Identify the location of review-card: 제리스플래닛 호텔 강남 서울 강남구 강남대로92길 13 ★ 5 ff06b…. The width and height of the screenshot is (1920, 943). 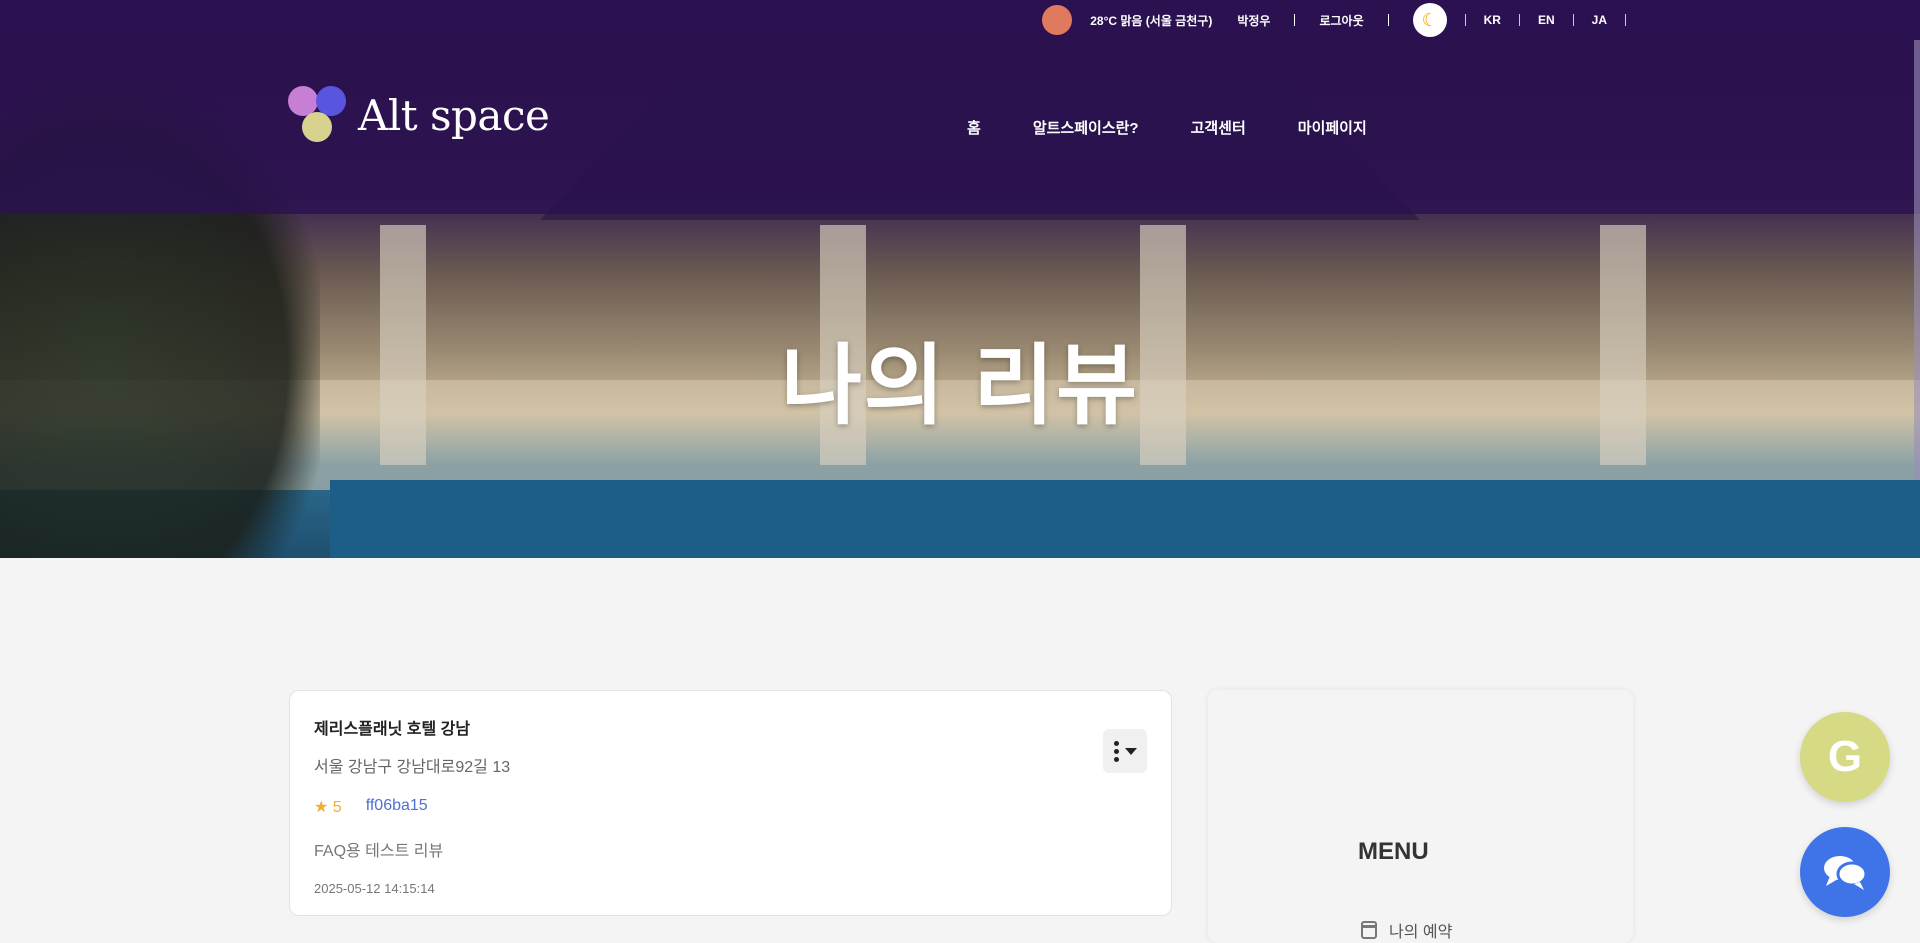
(730, 803).